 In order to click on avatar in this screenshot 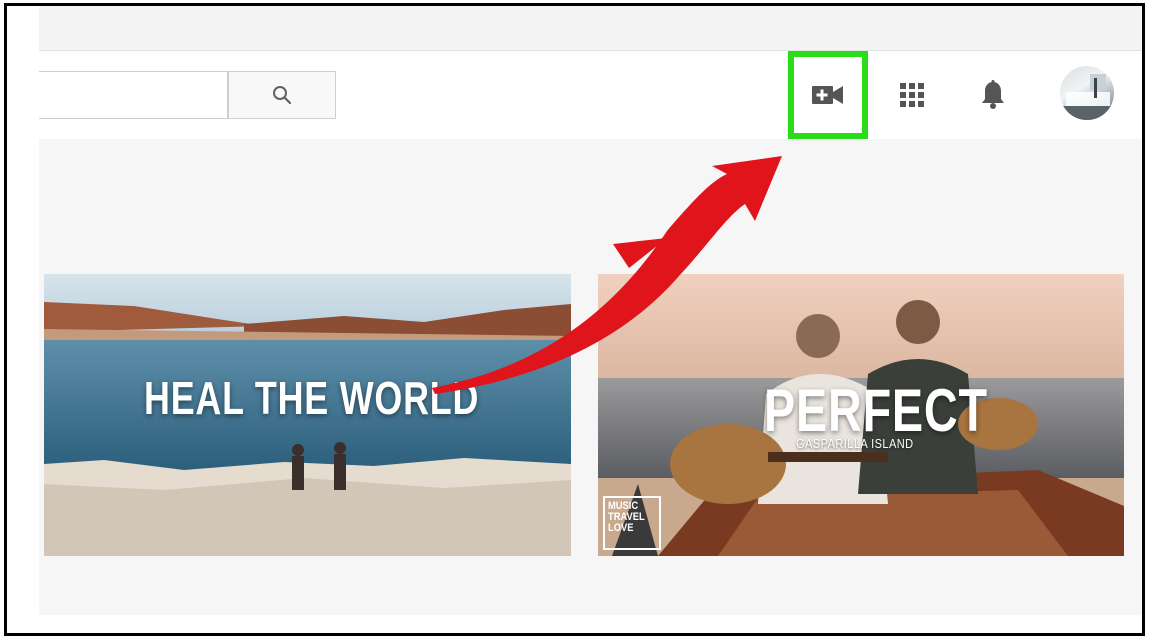, I will do `click(1087, 93)`.